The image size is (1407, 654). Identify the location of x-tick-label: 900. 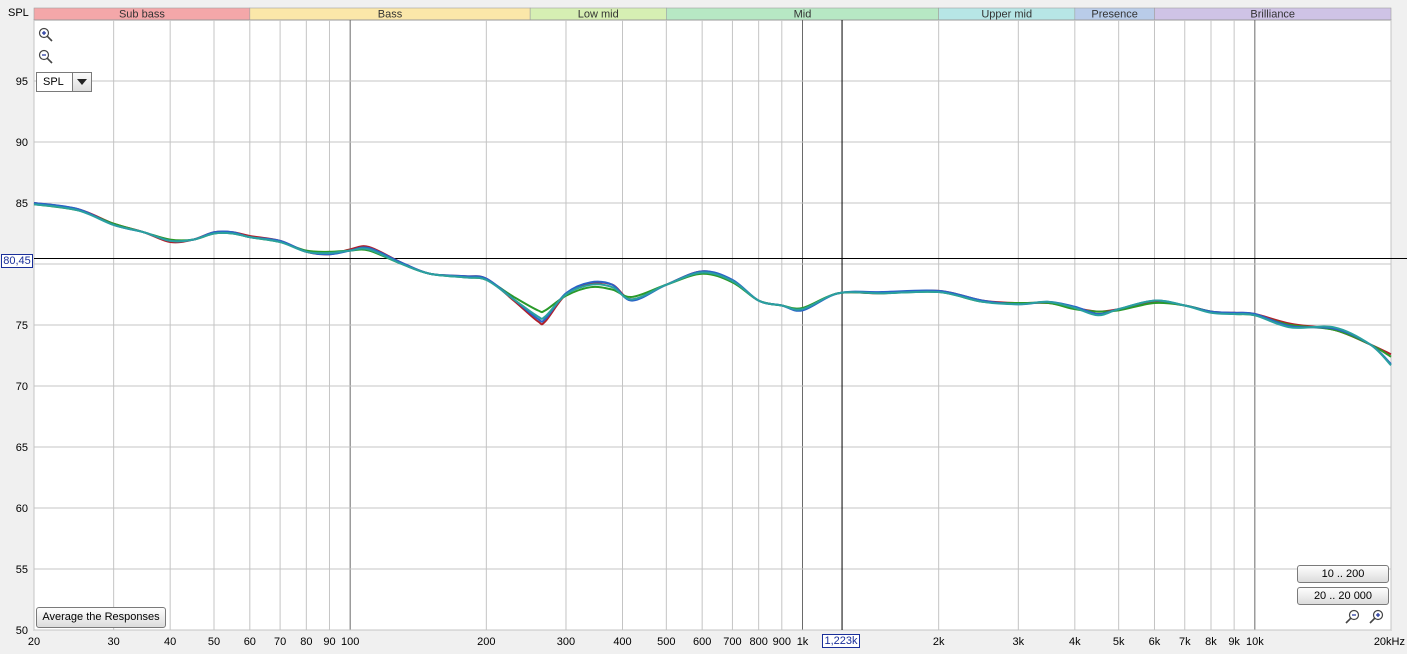
(782, 642).